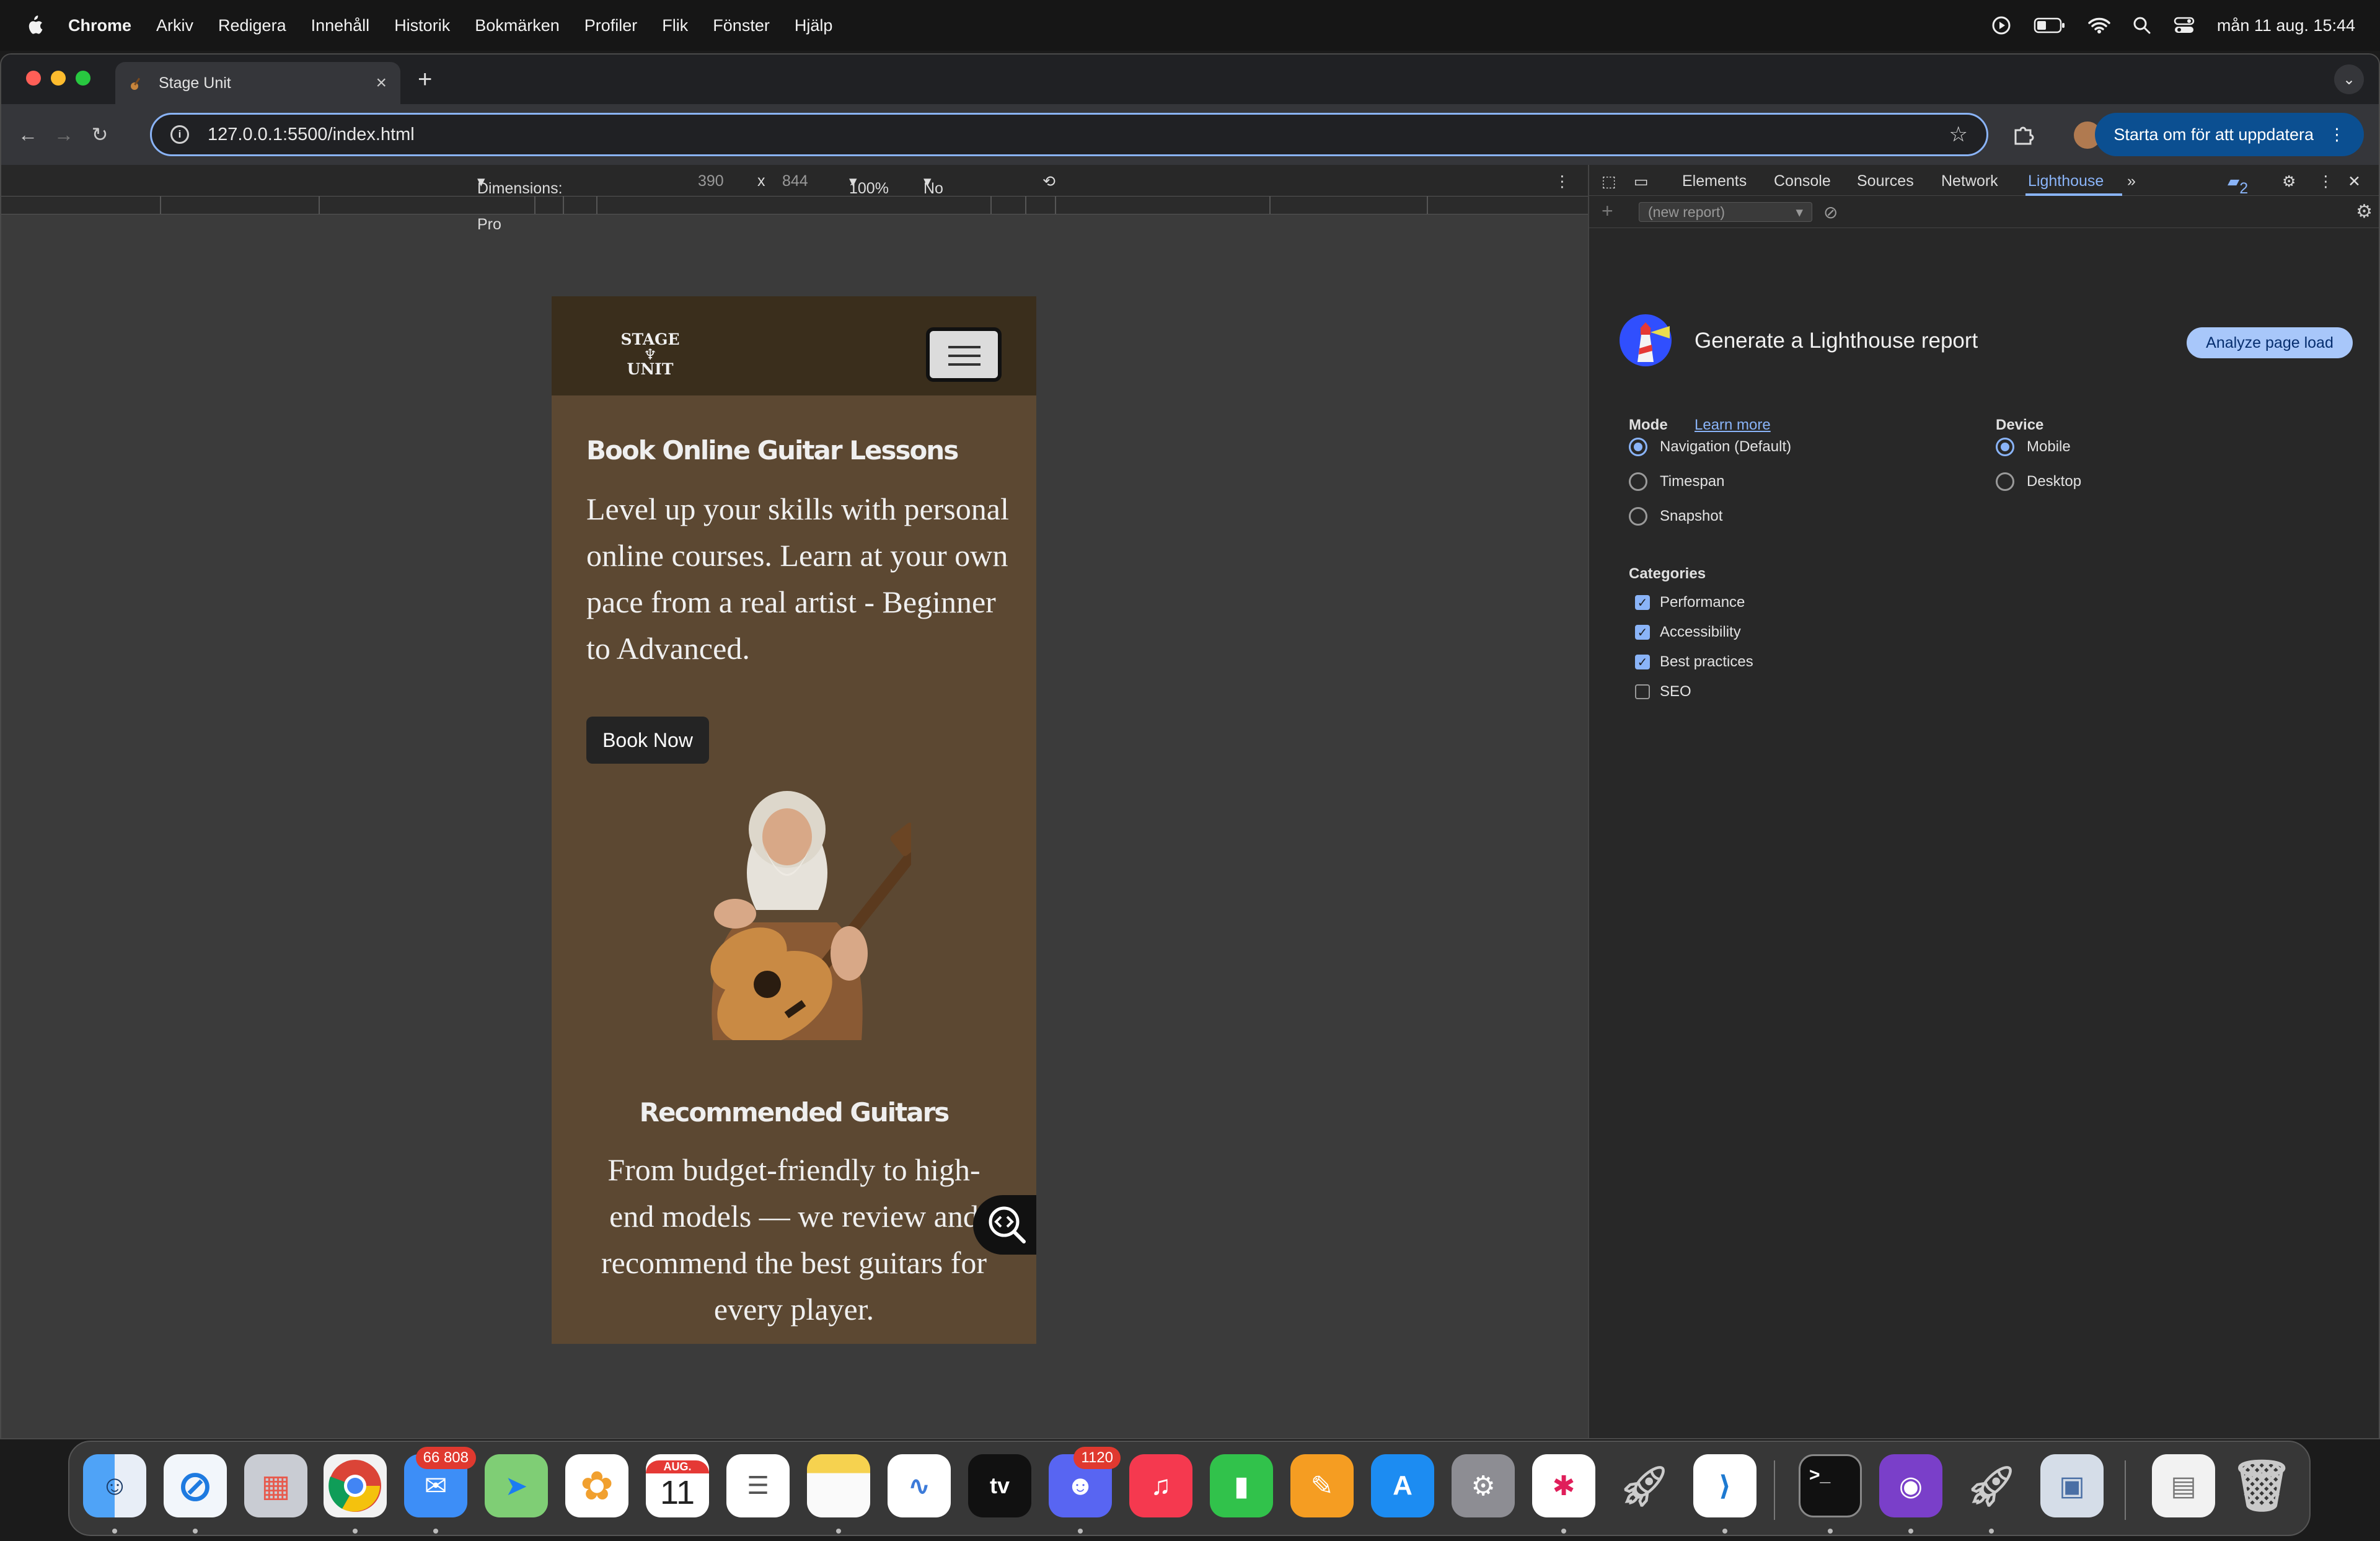 Image resolution: width=2380 pixels, height=1541 pixels. I want to click on rocket-icon: 🚀︎, so click(1644, 1485).